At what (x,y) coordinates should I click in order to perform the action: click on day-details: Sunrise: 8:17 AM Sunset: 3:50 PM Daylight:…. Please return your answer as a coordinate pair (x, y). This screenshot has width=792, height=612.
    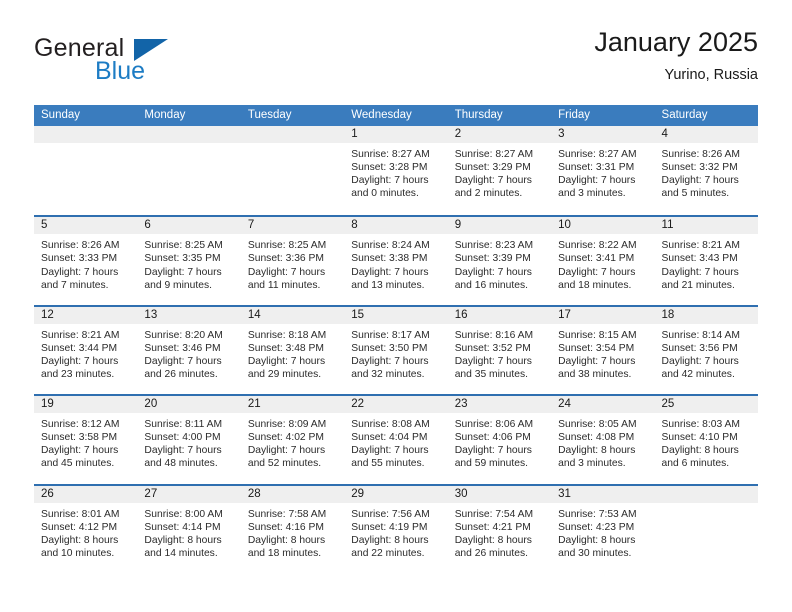
    Looking at the image, I should click on (395, 352).